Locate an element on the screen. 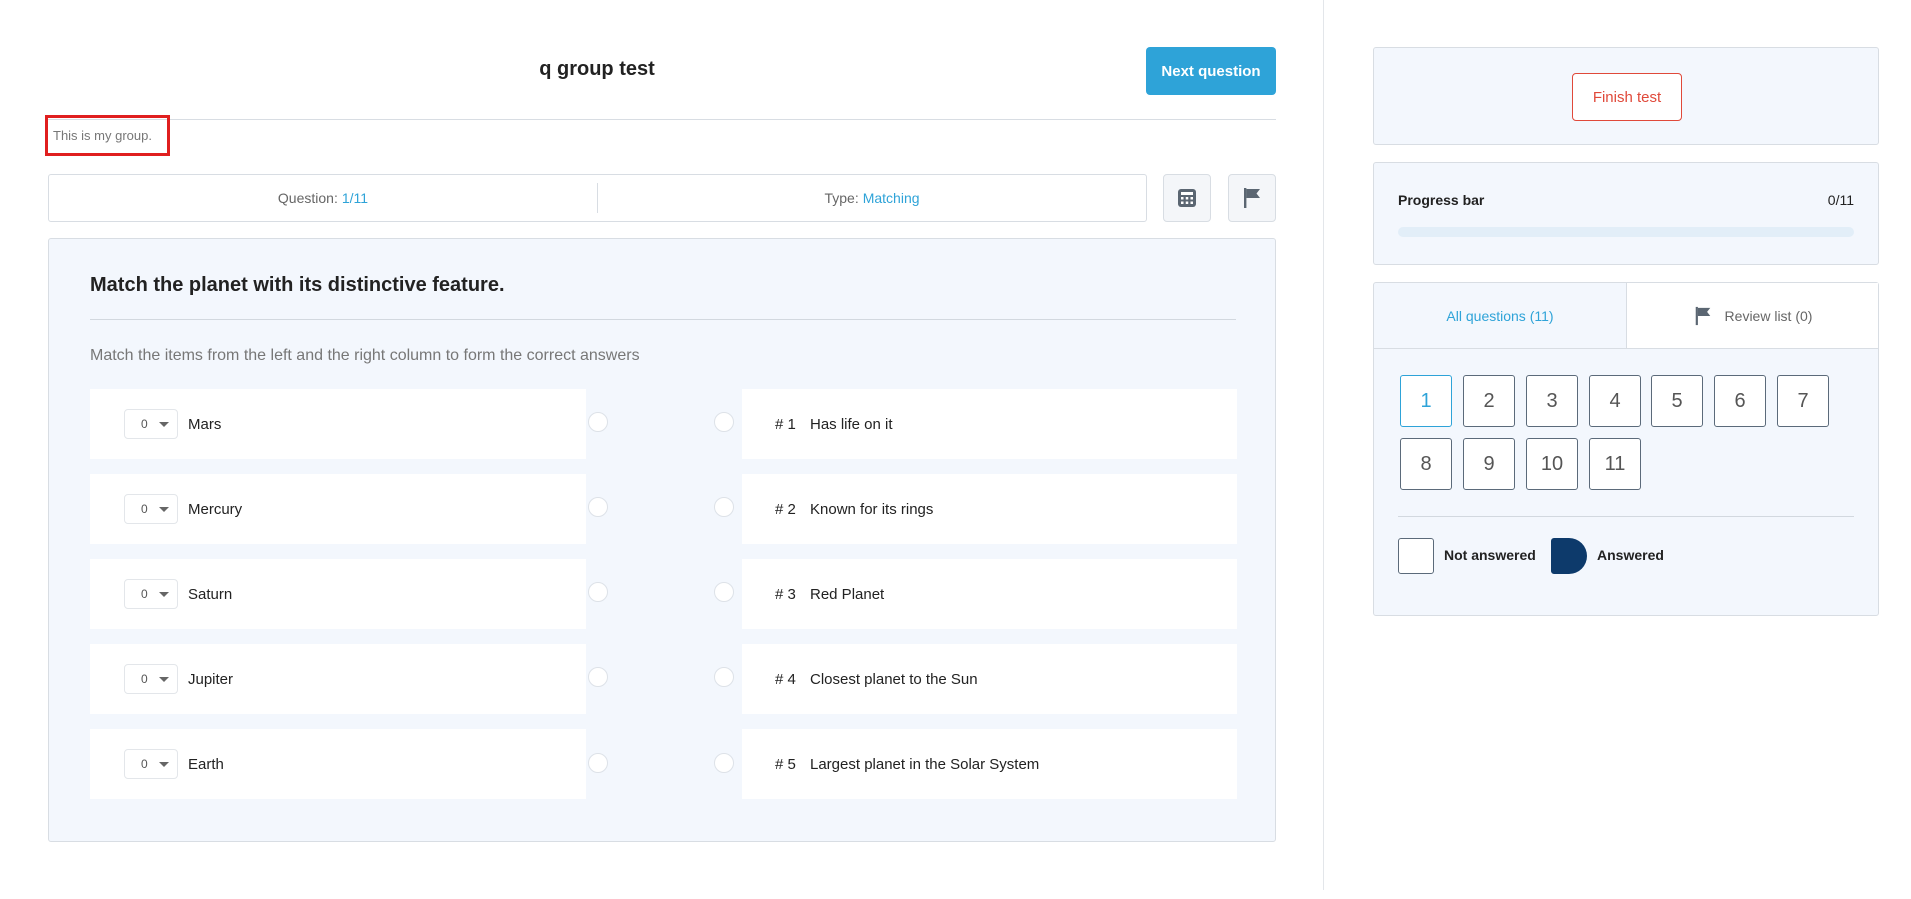 The height and width of the screenshot is (899, 1911). question-info-bar: Question: 1/11 Type: Matching is located at coordinates (597, 198).